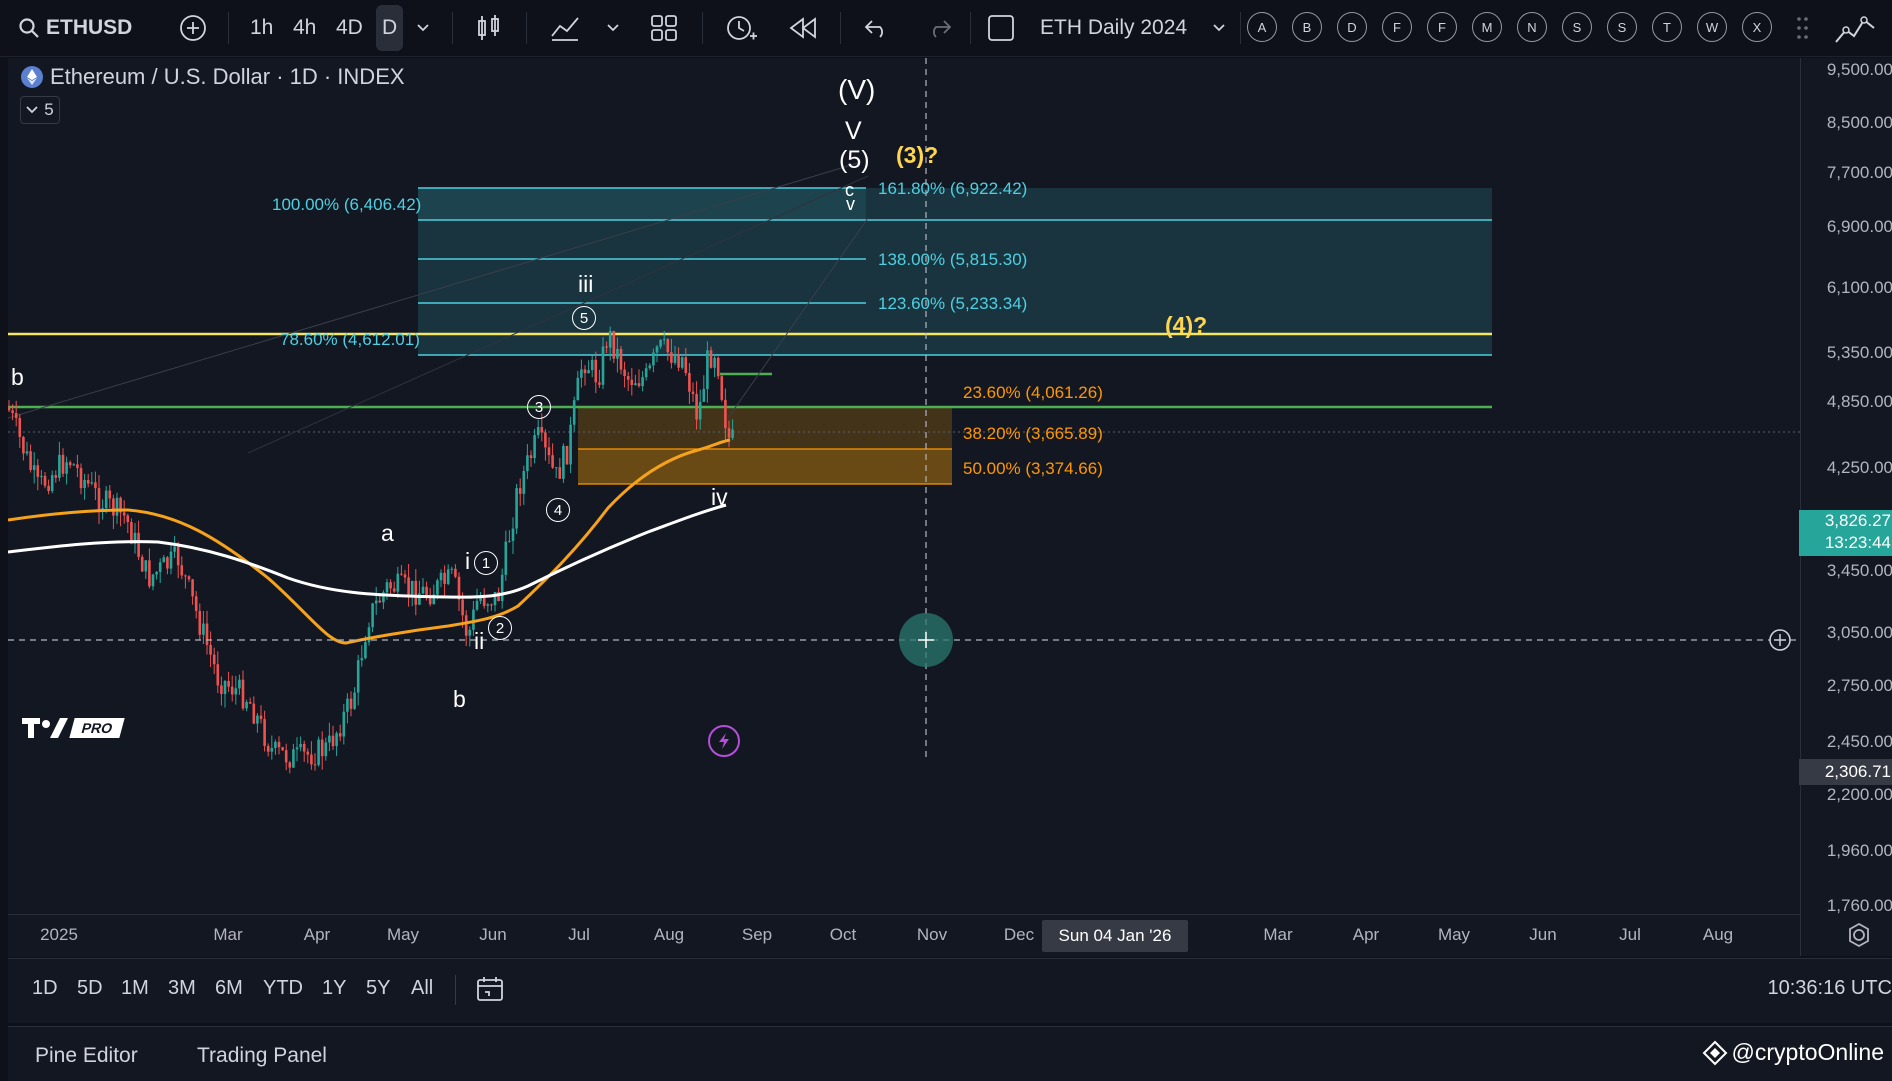 This screenshot has width=1892, height=1081. What do you see at coordinates (1442, 27) in the screenshot?
I see `letter-button-f2: F` at bounding box center [1442, 27].